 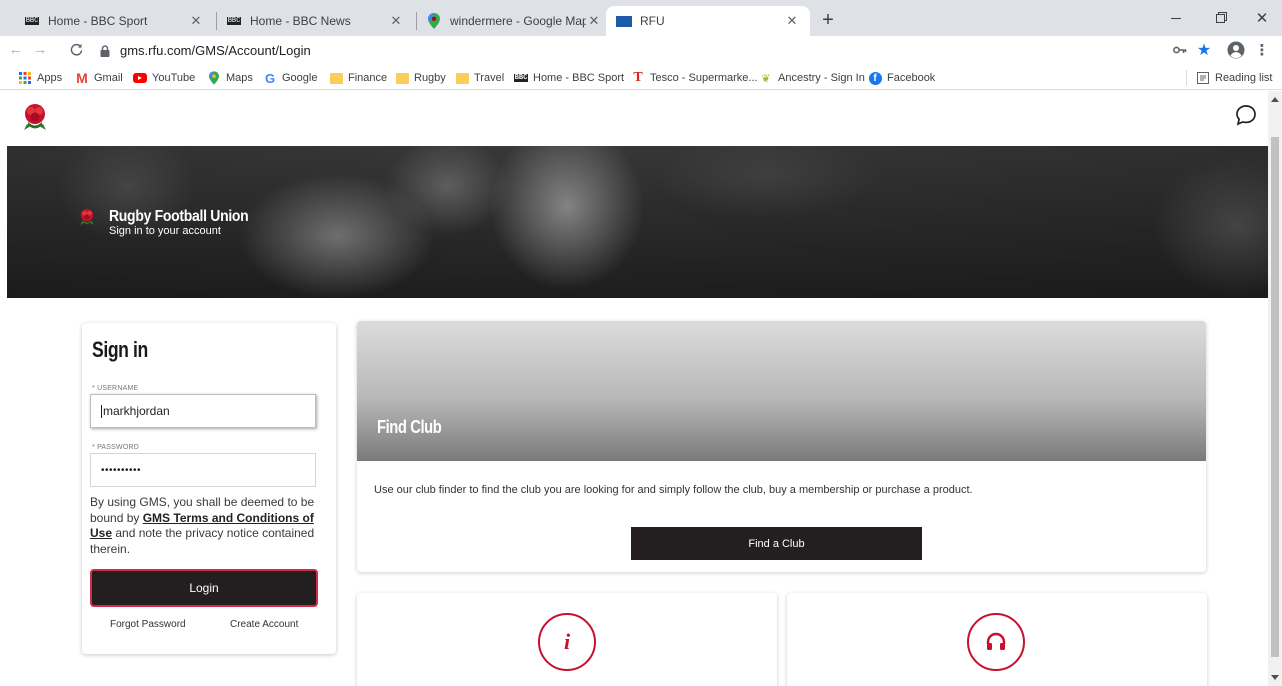 What do you see at coordinates (1176, 18) in the screenshot?
I see `minimize-button` at bounding box center [1176, 18].